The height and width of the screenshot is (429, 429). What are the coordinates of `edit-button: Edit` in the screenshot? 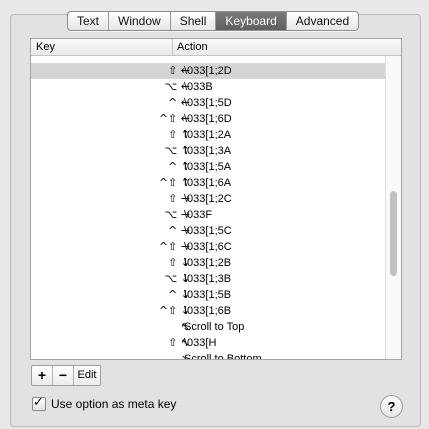 It's located at (87, 375).